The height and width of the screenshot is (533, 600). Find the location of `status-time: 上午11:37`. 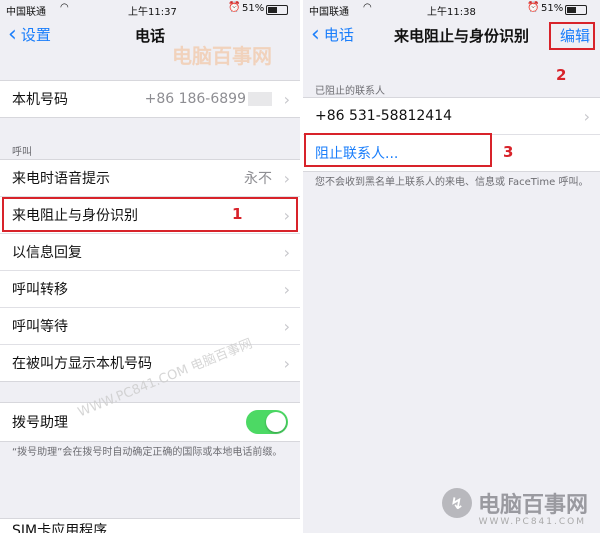

status-time: 上午11:37 is located at coordinates (152, 12).